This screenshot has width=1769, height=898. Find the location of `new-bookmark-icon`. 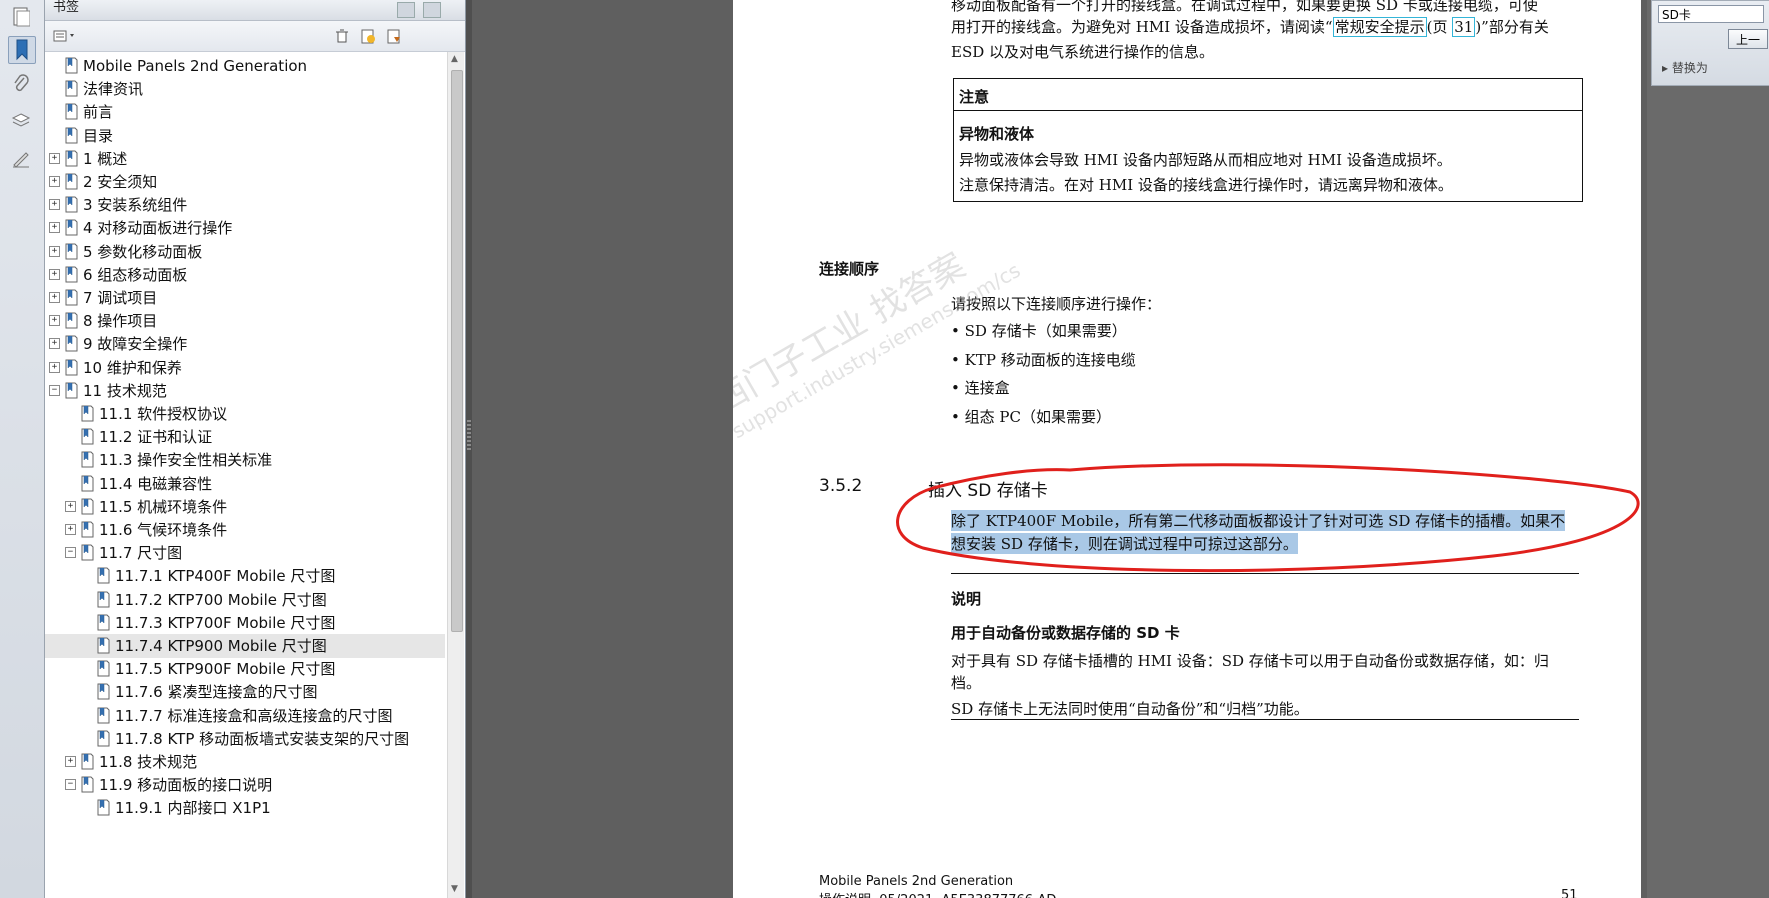

new-bookmark-icon is located at coordinates (368, 36).